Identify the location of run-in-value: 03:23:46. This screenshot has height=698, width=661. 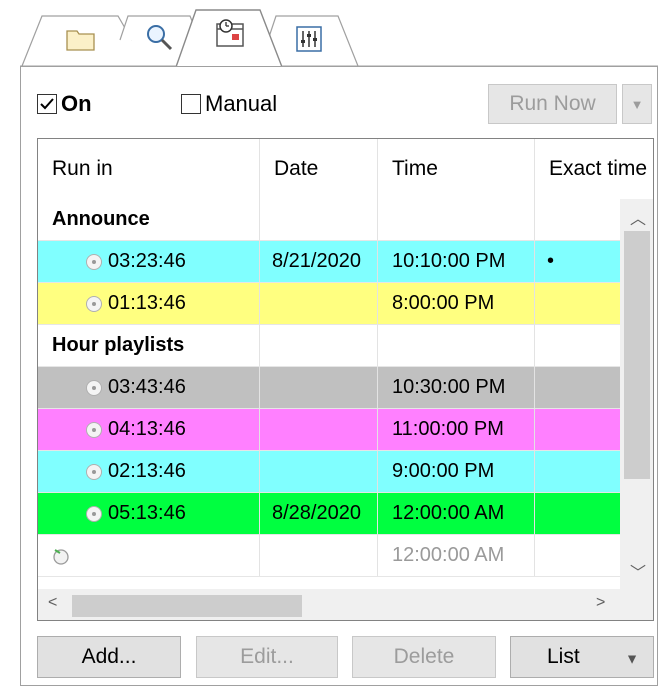
(147, 261).